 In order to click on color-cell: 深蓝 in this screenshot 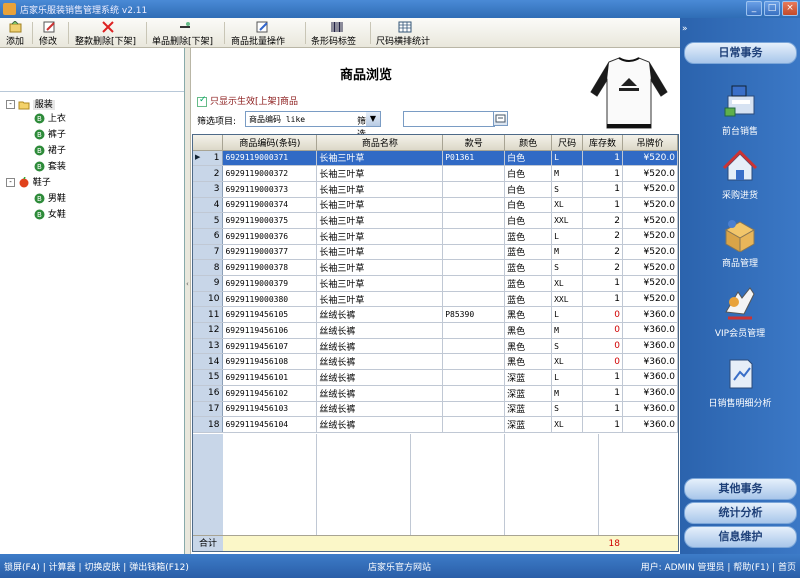, I will do `click(528, 393)`.